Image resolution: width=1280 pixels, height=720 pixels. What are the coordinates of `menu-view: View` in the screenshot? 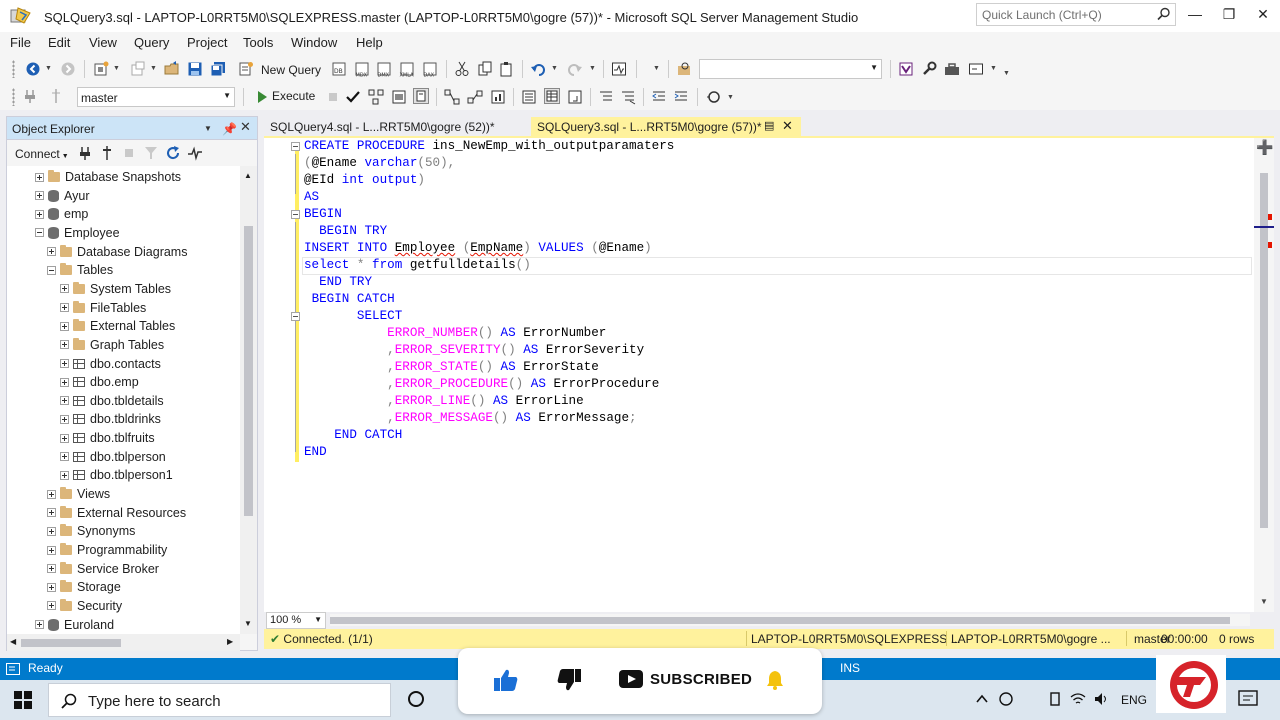 It's located at (103, 42).